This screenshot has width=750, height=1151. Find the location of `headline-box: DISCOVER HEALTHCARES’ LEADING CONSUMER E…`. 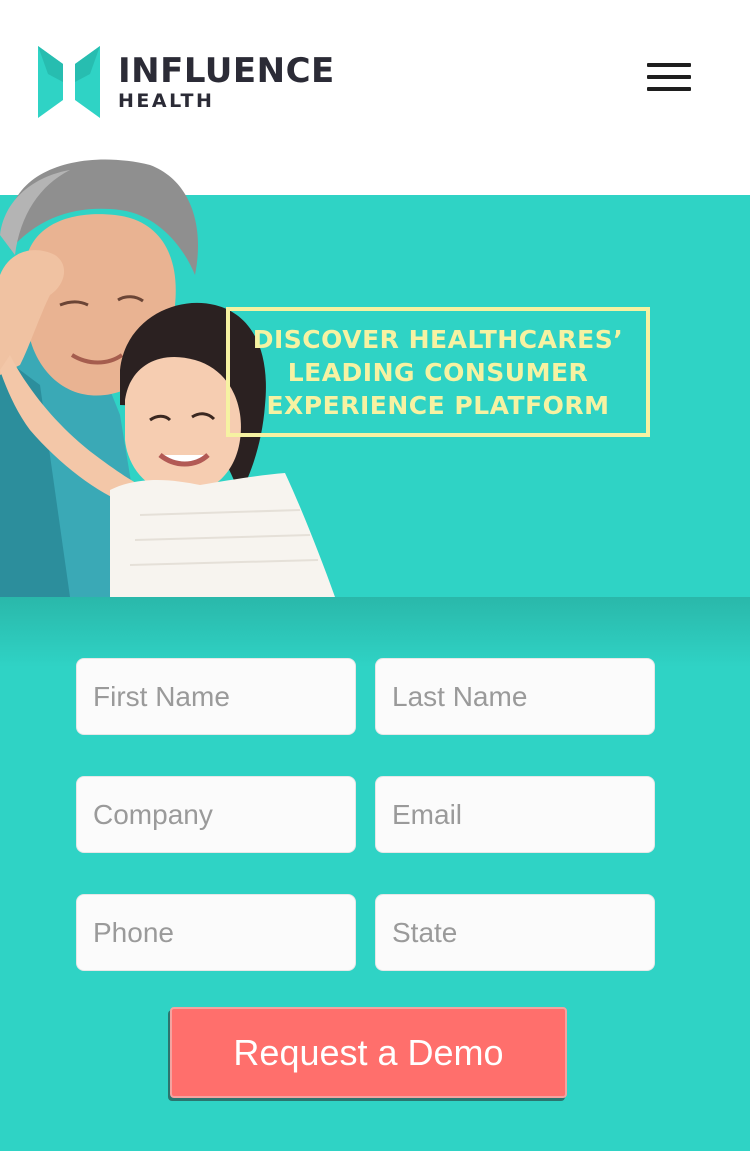

headline-box: DISCOVER HEALTHCARES’ LEADING CONSUMER E… is located at coordinates (438, 372).